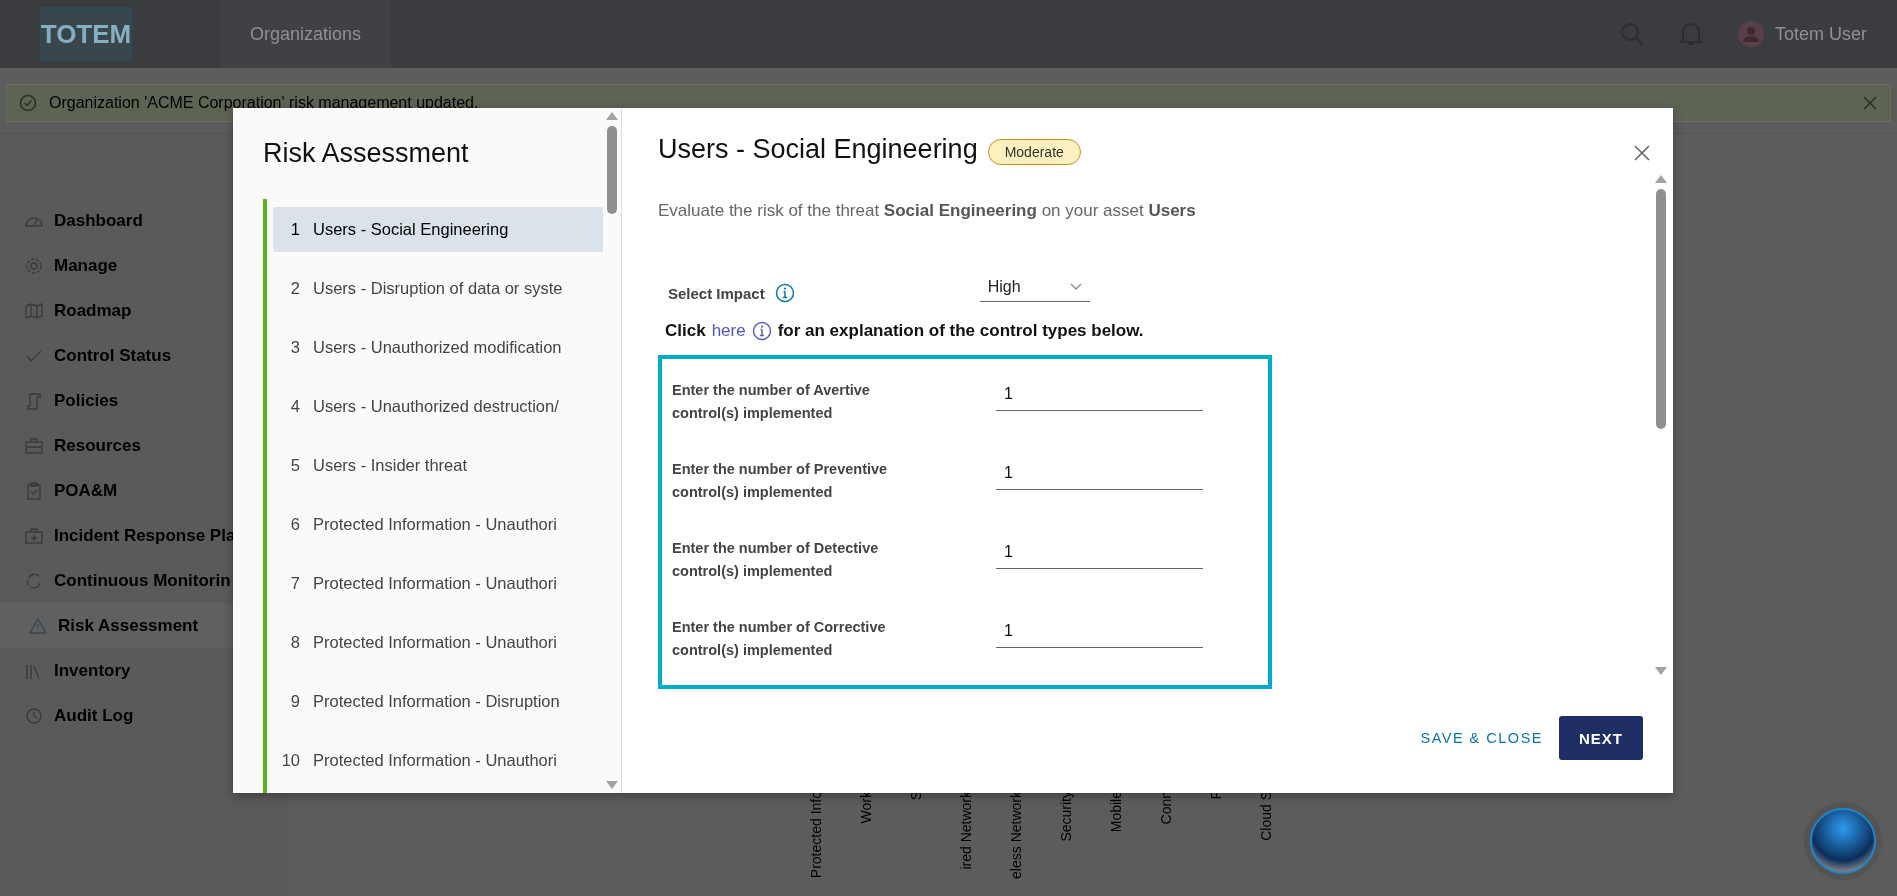 The width and height of the screenshot is (1897, 896). What do you see at coordinates (716, 293) in the screenshot?
I see `impact-label: Select Impact` at bounding box center [716, 293].